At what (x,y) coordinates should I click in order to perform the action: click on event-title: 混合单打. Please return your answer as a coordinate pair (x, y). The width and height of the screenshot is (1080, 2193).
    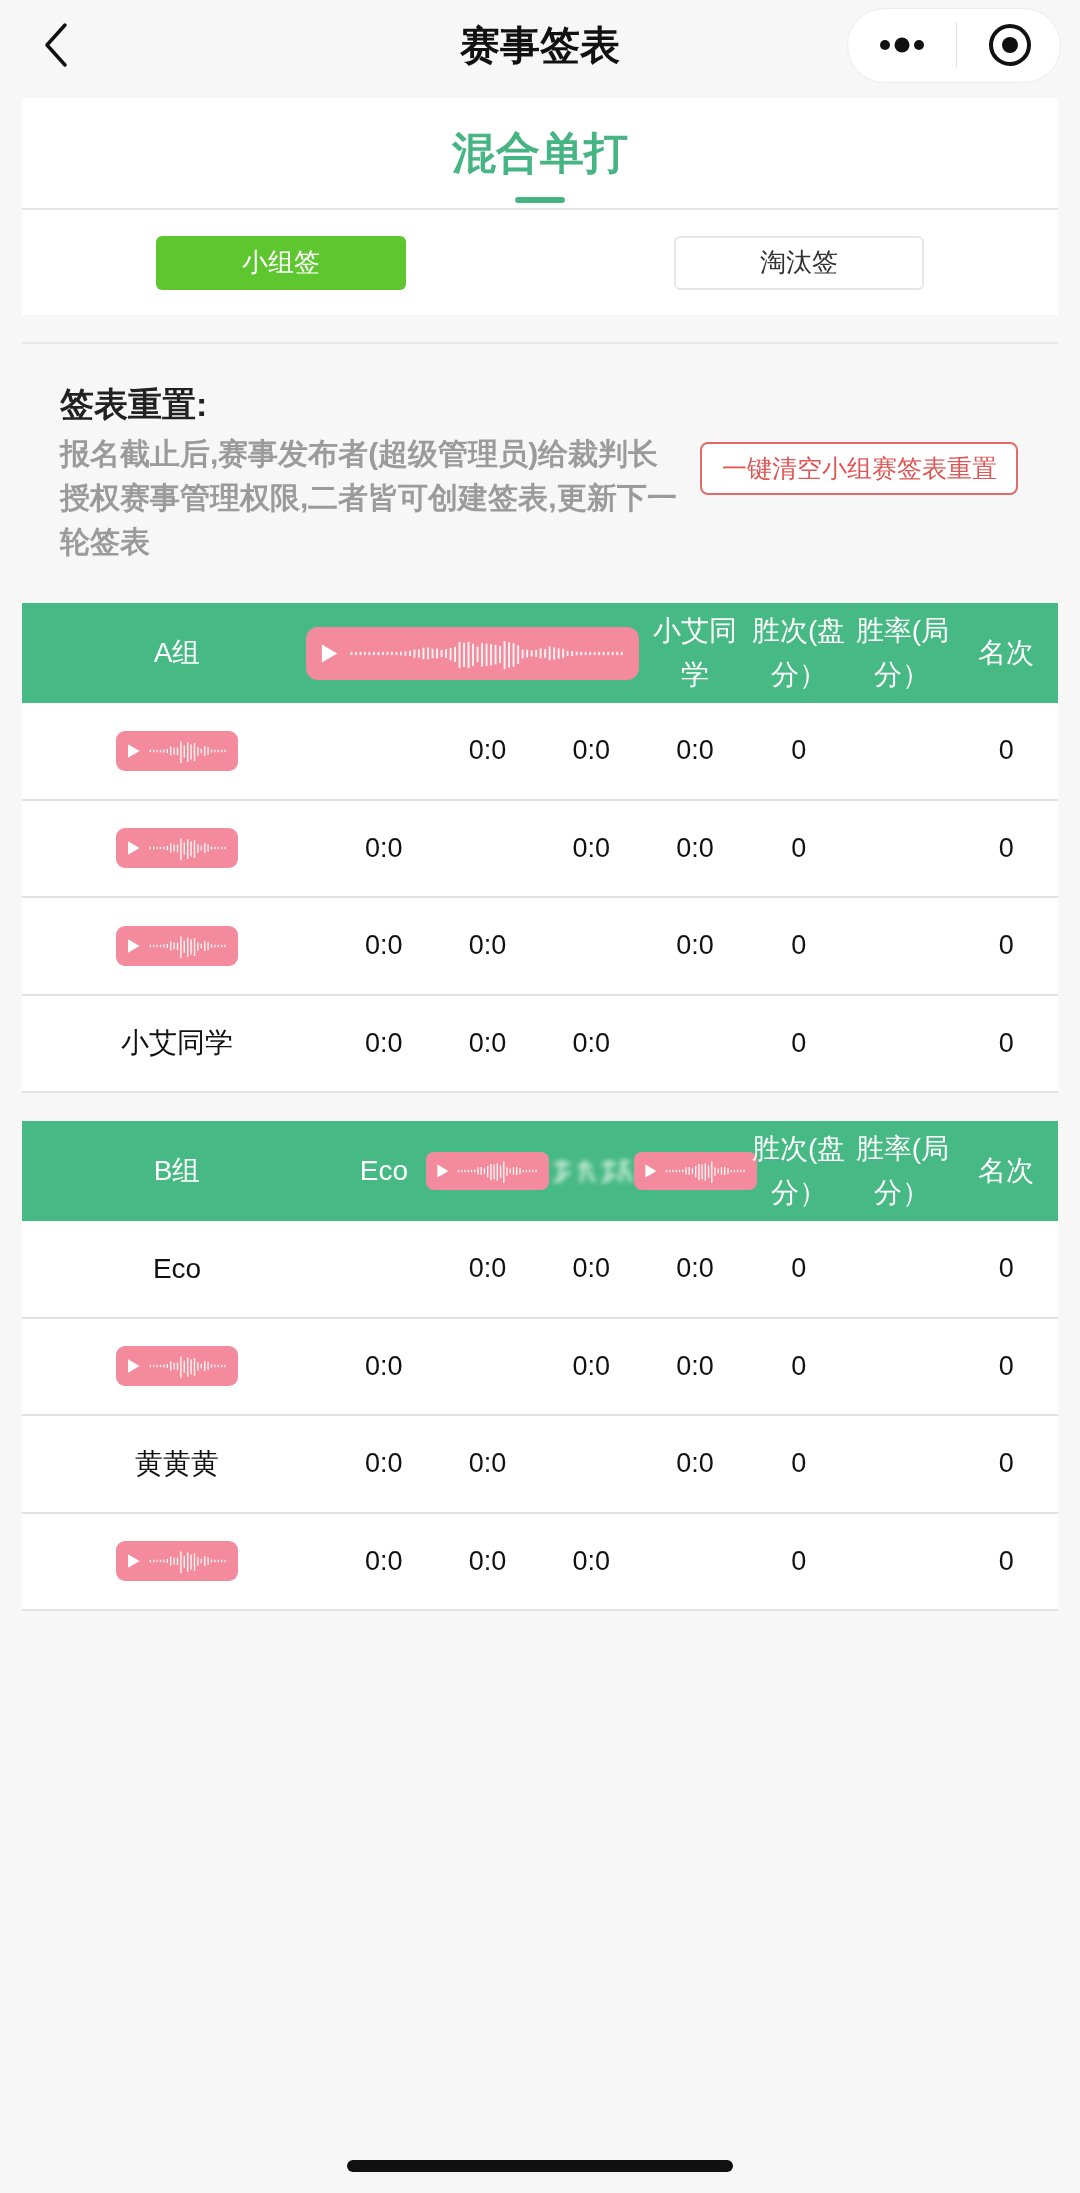
    Looking at the image, I should click on (540, 153).